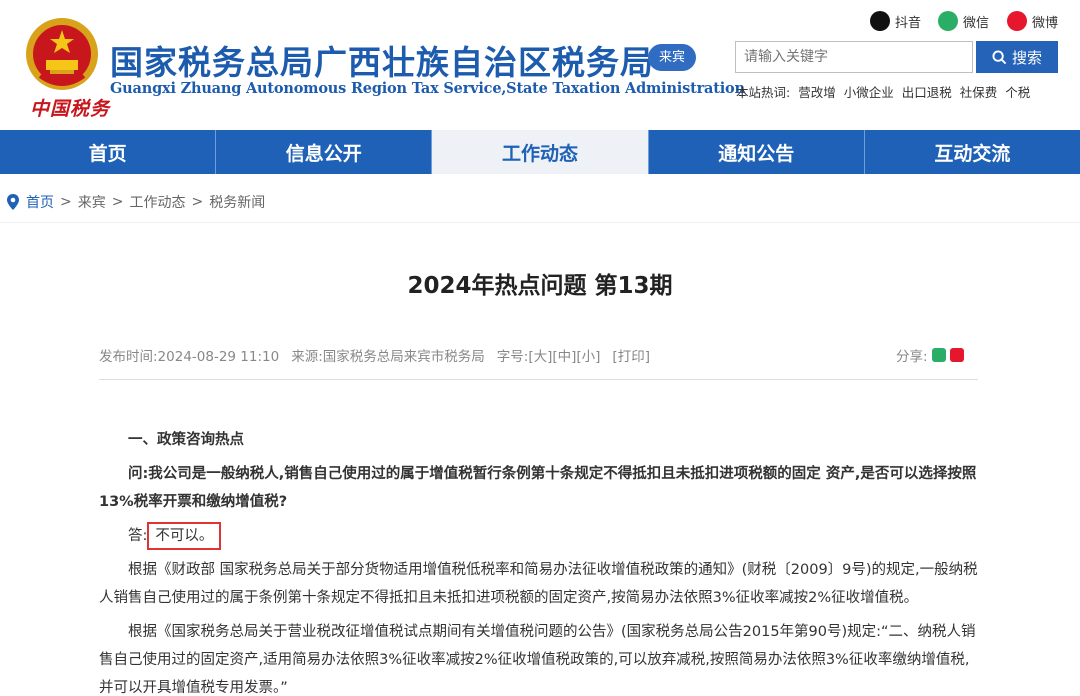 The image size is (1080, 696). Describe the element at coordinates (549, 355) in the screenshot. I see `font-size-controls: 字号:[大][中][小]` at that location.